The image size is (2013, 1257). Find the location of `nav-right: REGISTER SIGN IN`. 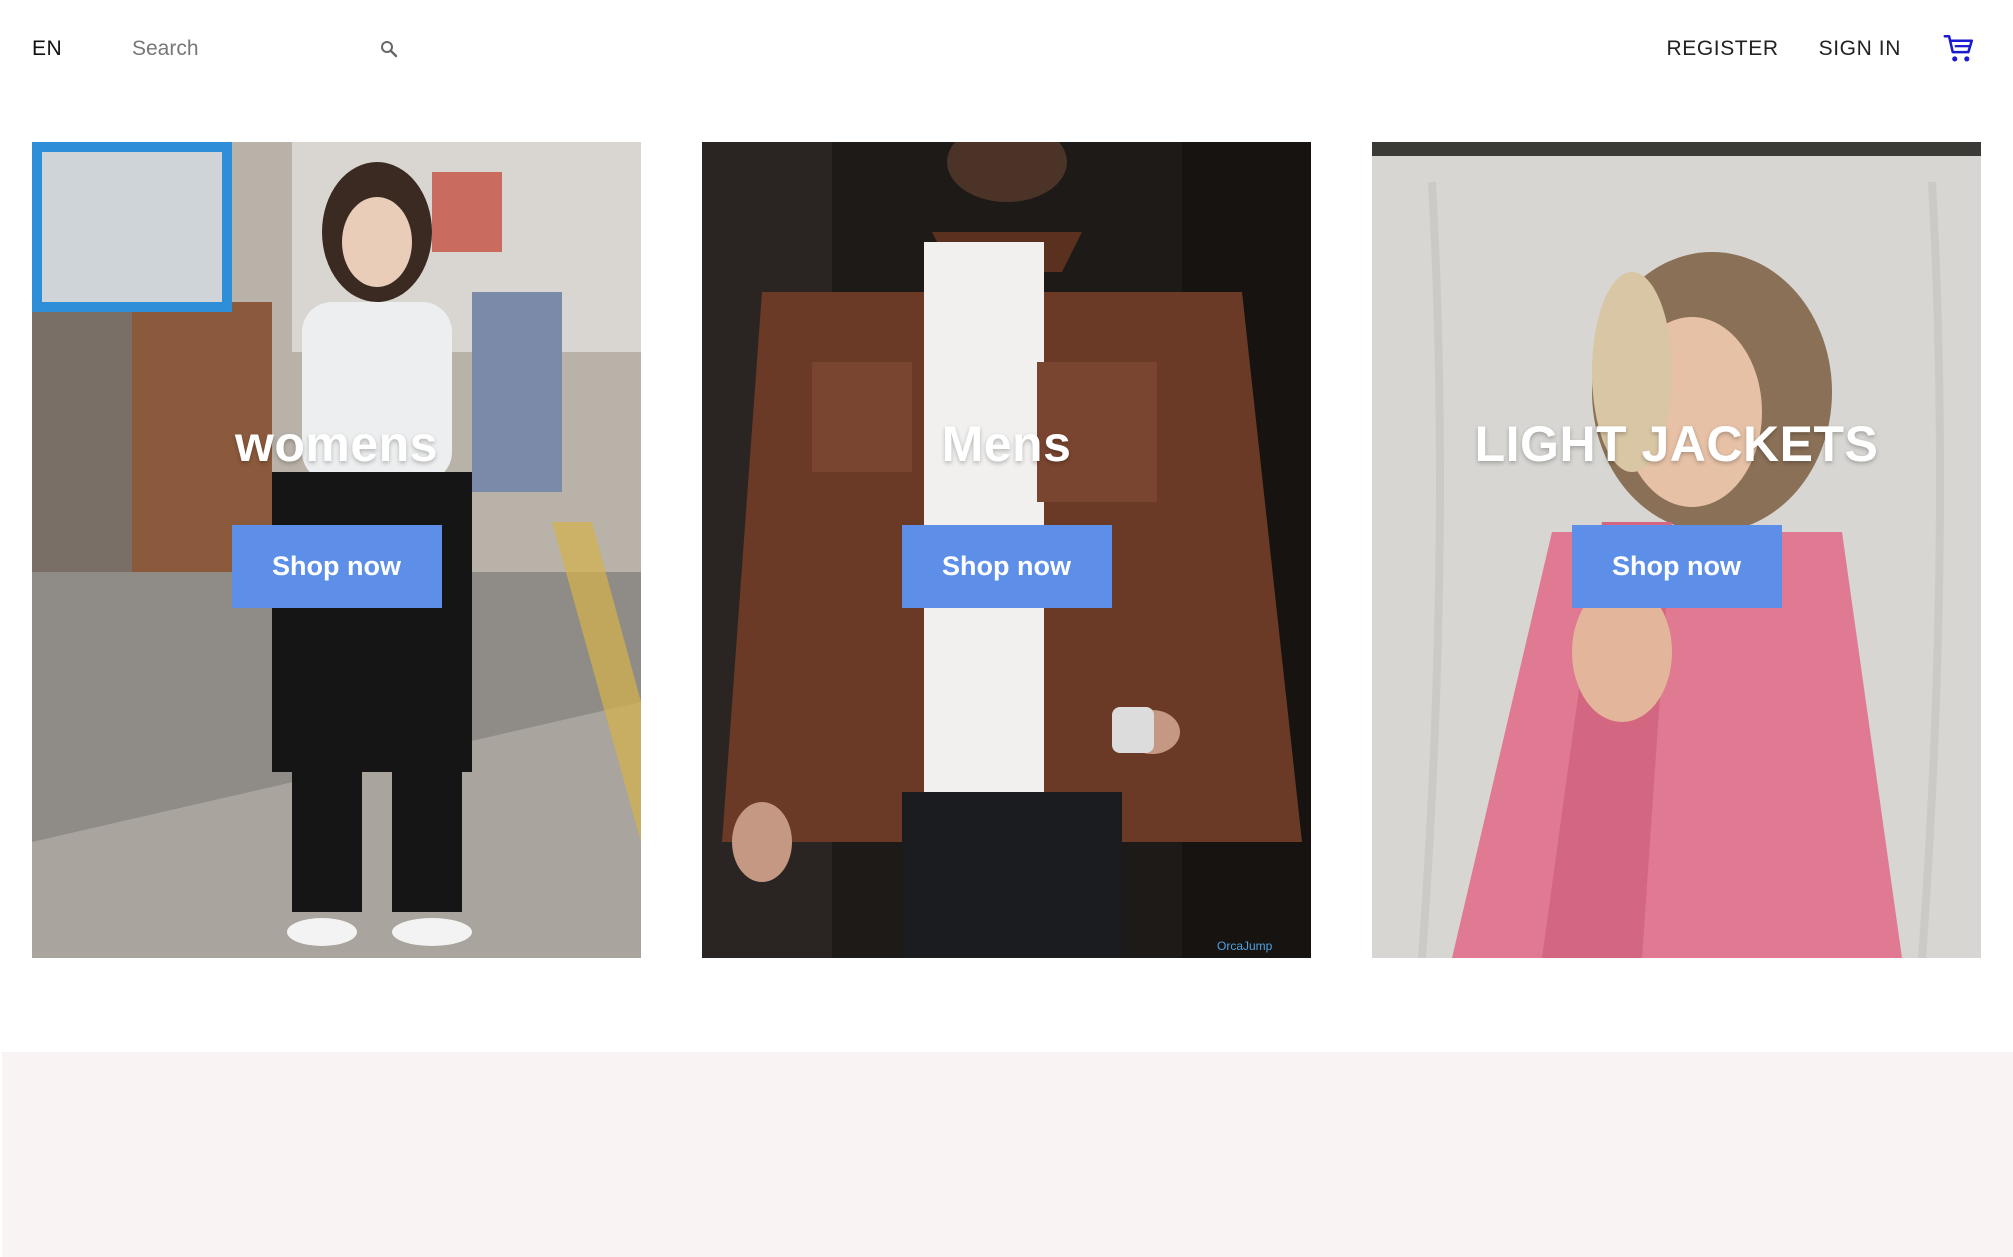

nav-right: REGISTER SIGN IN is located at coordinates (1823, 49).